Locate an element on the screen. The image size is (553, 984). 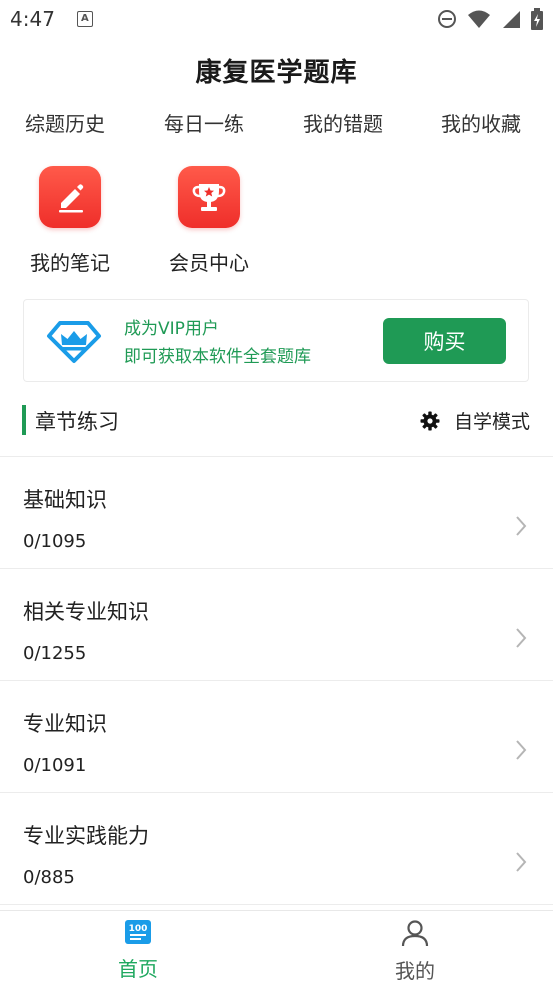
home-100-icon: 100 is located at coordinates (138, 932).